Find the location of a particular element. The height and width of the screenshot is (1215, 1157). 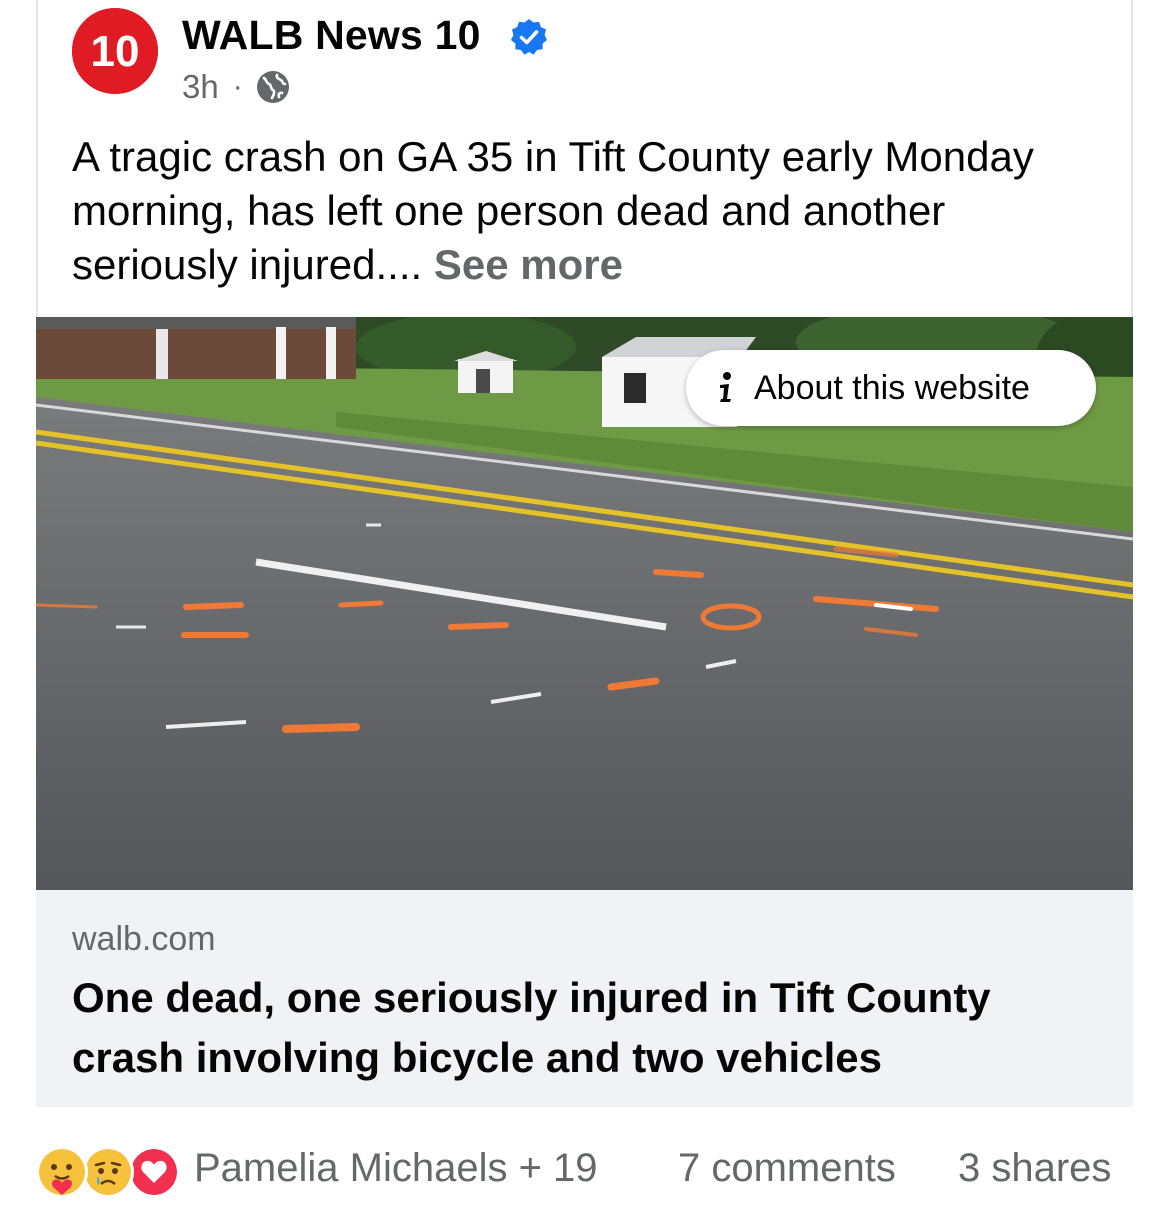

see-more-link: See more is located at coordinates (528, 264).